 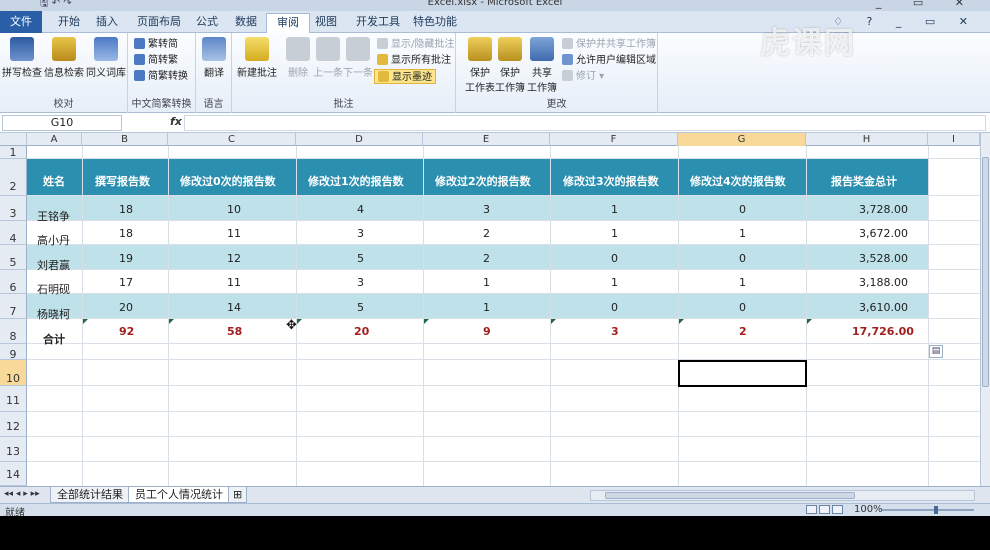 What do you see at coordinates (486, 258) in the screenshot?
I see `cell-value: 2` at bounding box center [486, 258].